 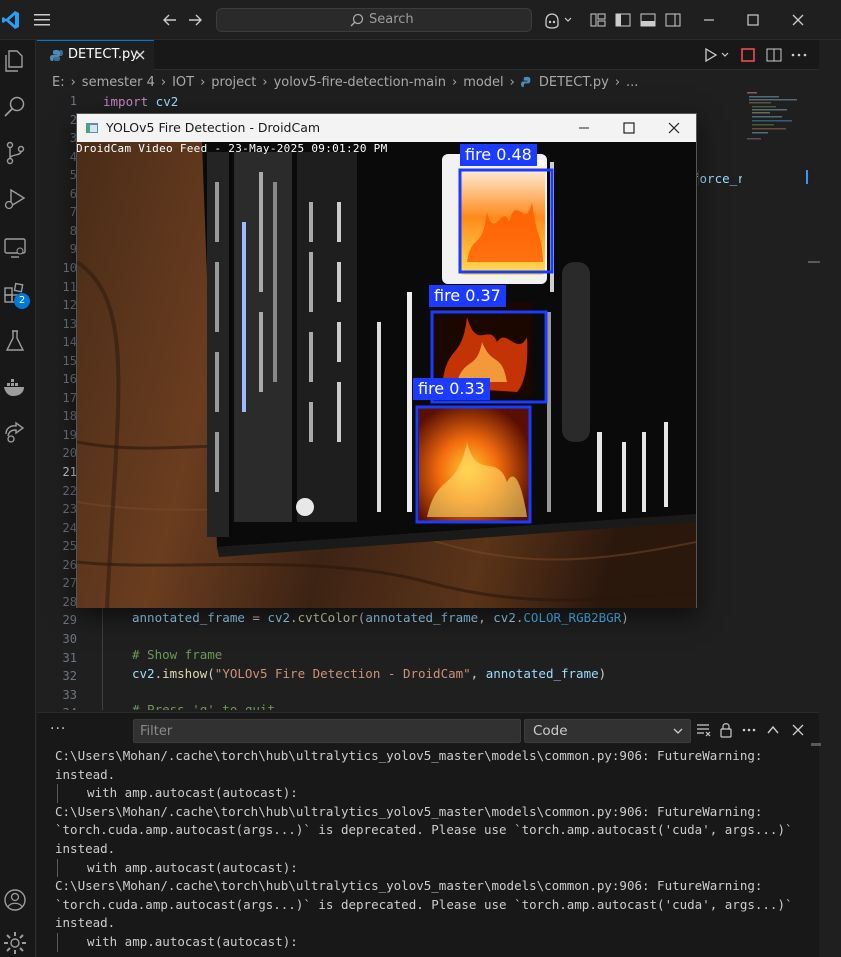 What do you see at coordinates (574, 82) in the screenshot?
I see `breadcrumb-item: DETECT.py` at bounding box center [574, 82].